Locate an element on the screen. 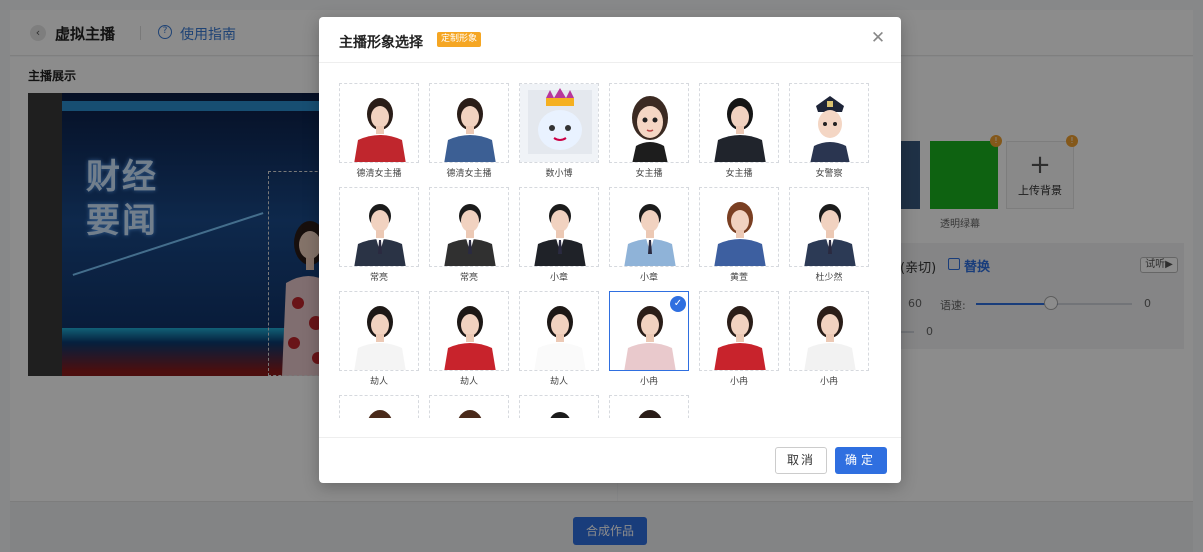  avatar-label: 数小博 is located at coordinates (559, 174).